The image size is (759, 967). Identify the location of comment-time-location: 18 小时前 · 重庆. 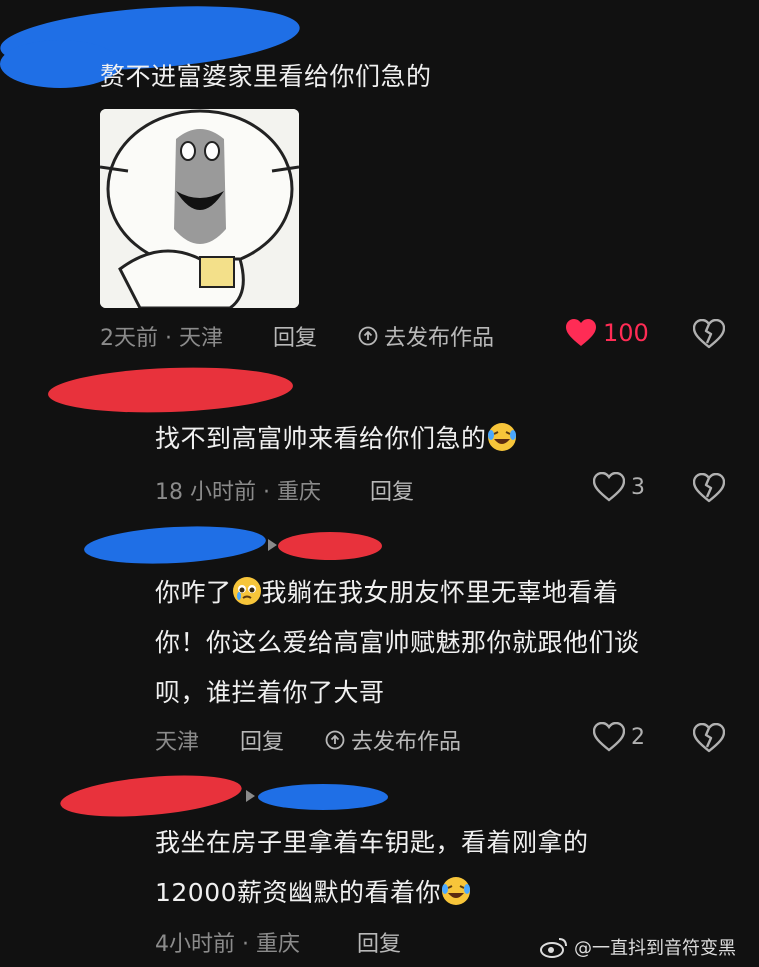
(238, 492).